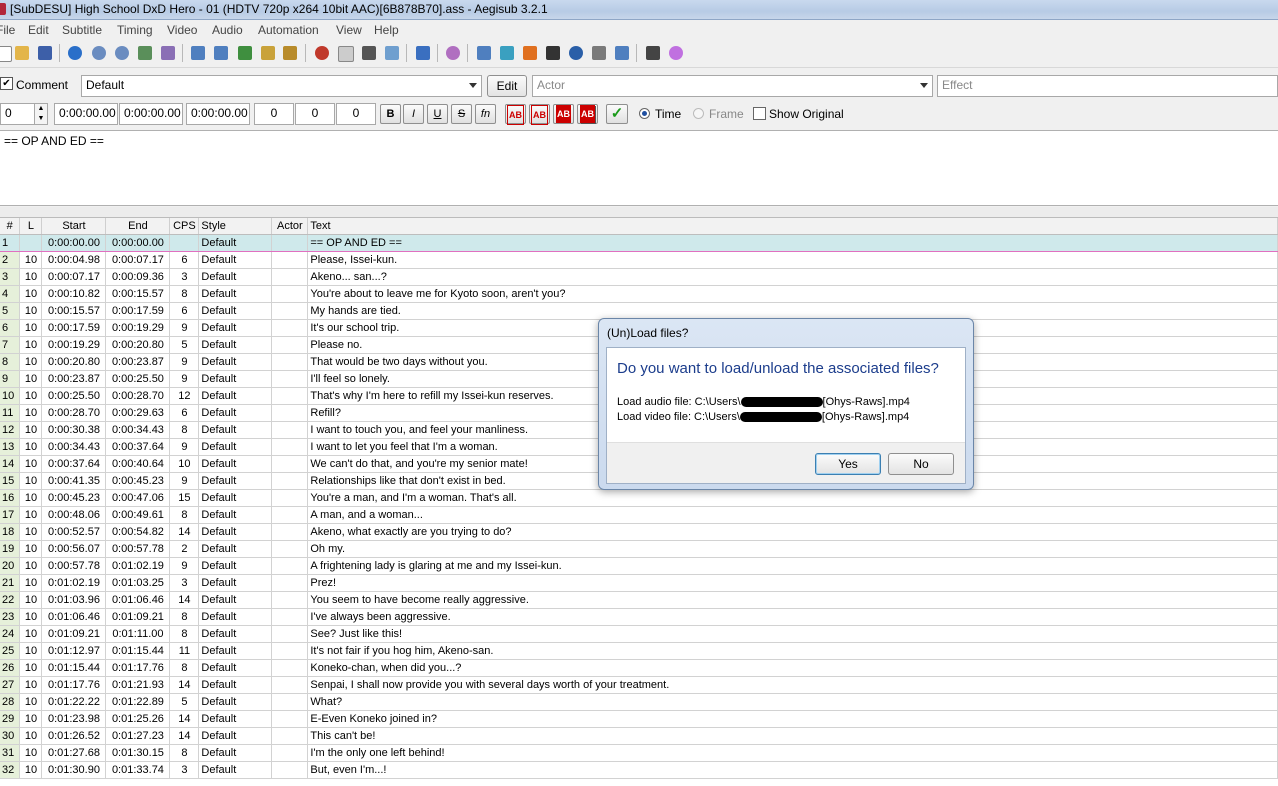 Image resolution: width=1278 pixels, height=786 pixels. Describe the element at coordinates (461, 114) in the screenshot. I see `strikeout-button: S` at that location.